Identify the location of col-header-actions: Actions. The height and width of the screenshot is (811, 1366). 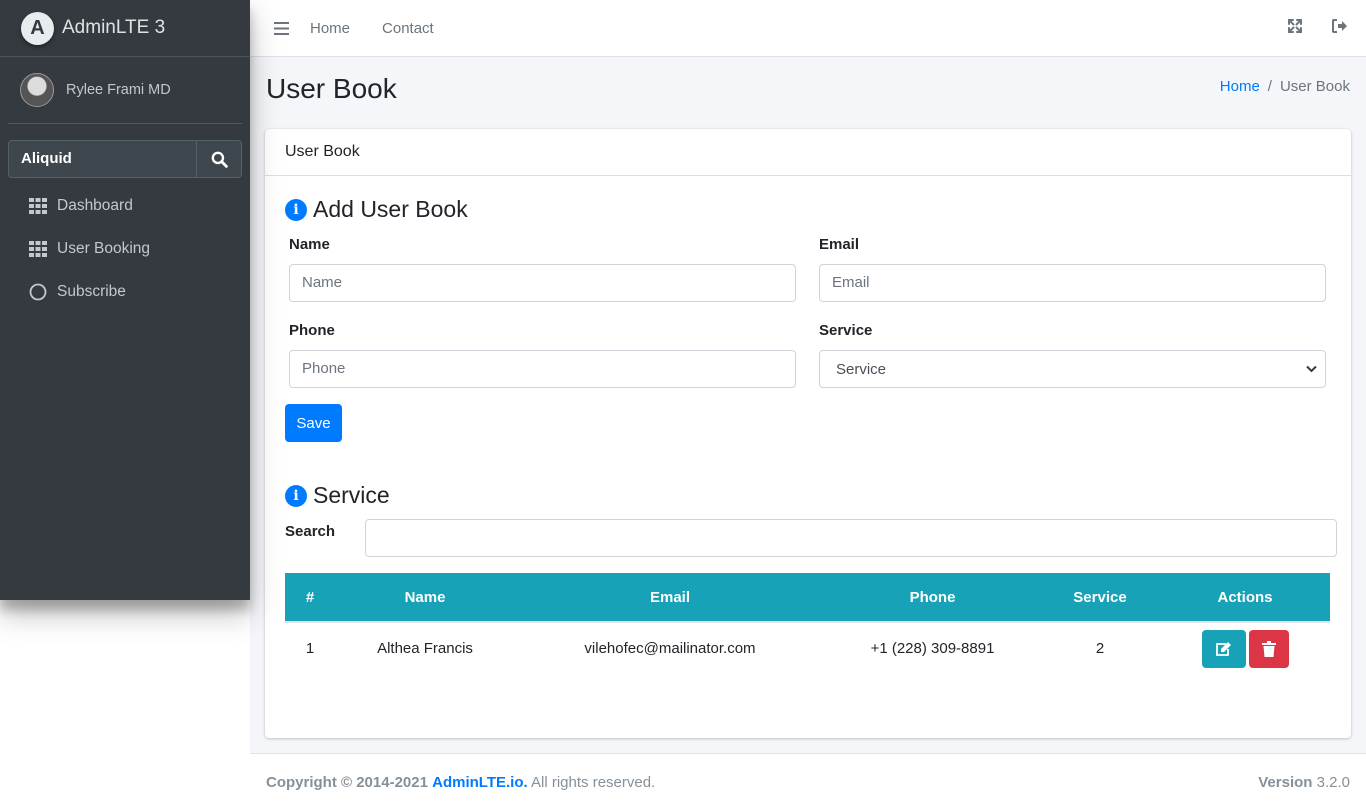
(1245, 598).